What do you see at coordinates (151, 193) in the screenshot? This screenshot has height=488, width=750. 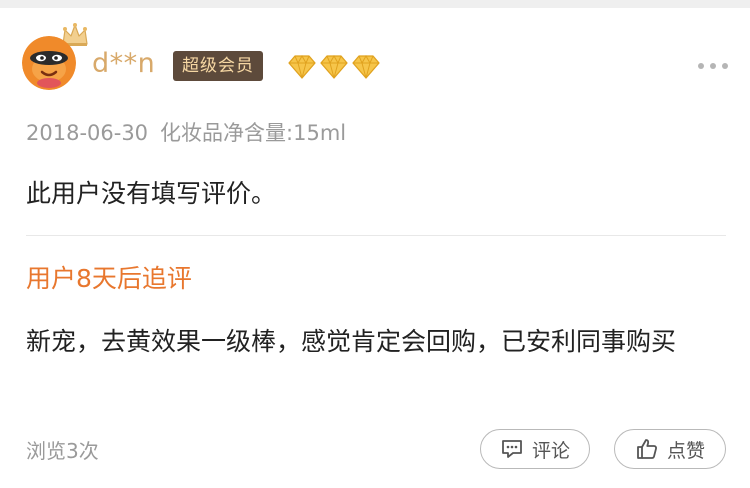 I see `review-text: 此用户没有填写评价。` at bounding box center [151, 193].